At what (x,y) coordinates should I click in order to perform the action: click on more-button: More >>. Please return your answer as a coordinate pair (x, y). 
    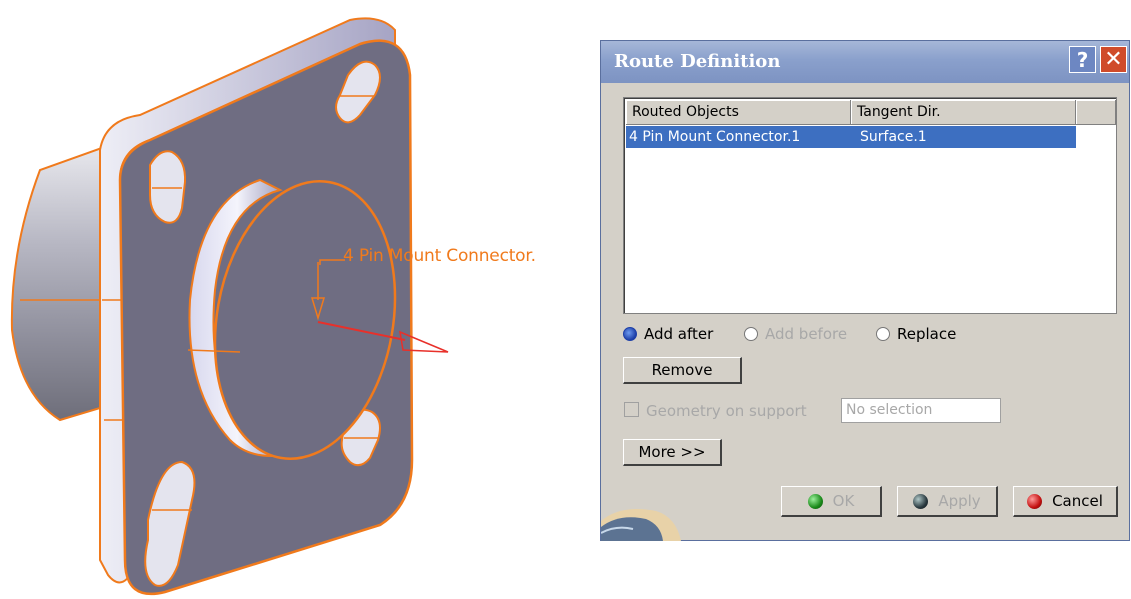
    Looking at the image, I should click on (672, 452).